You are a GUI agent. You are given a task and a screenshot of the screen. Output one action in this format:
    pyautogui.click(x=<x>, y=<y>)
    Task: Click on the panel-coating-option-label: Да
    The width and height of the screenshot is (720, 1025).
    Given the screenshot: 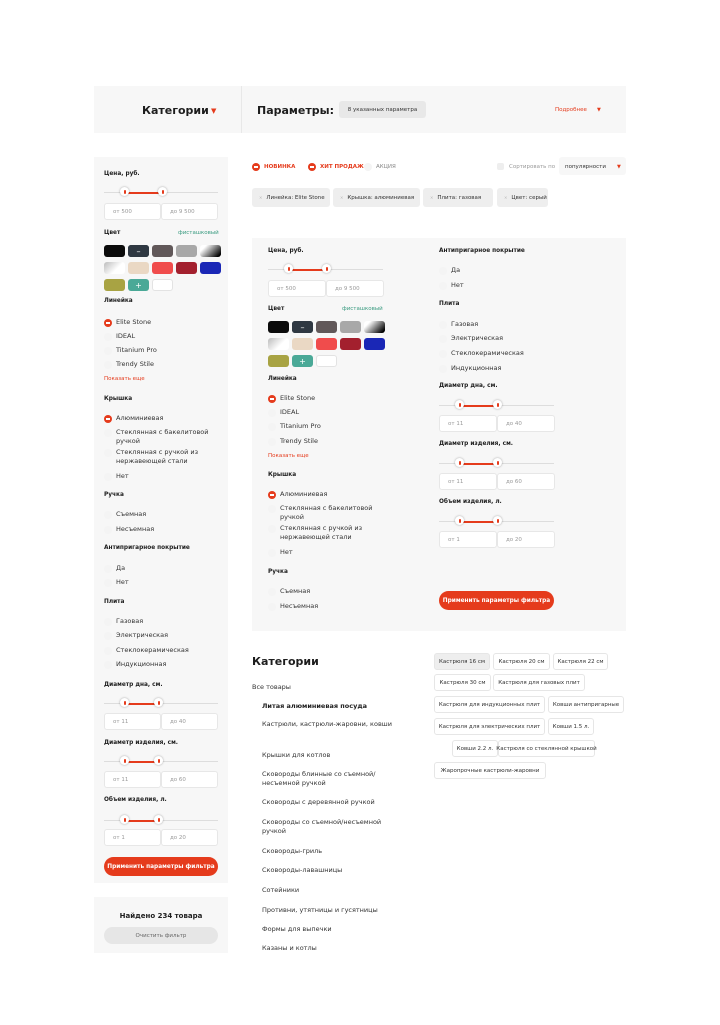 What is the action you would take?
    pyautogui.click(x=455, y=270)
    